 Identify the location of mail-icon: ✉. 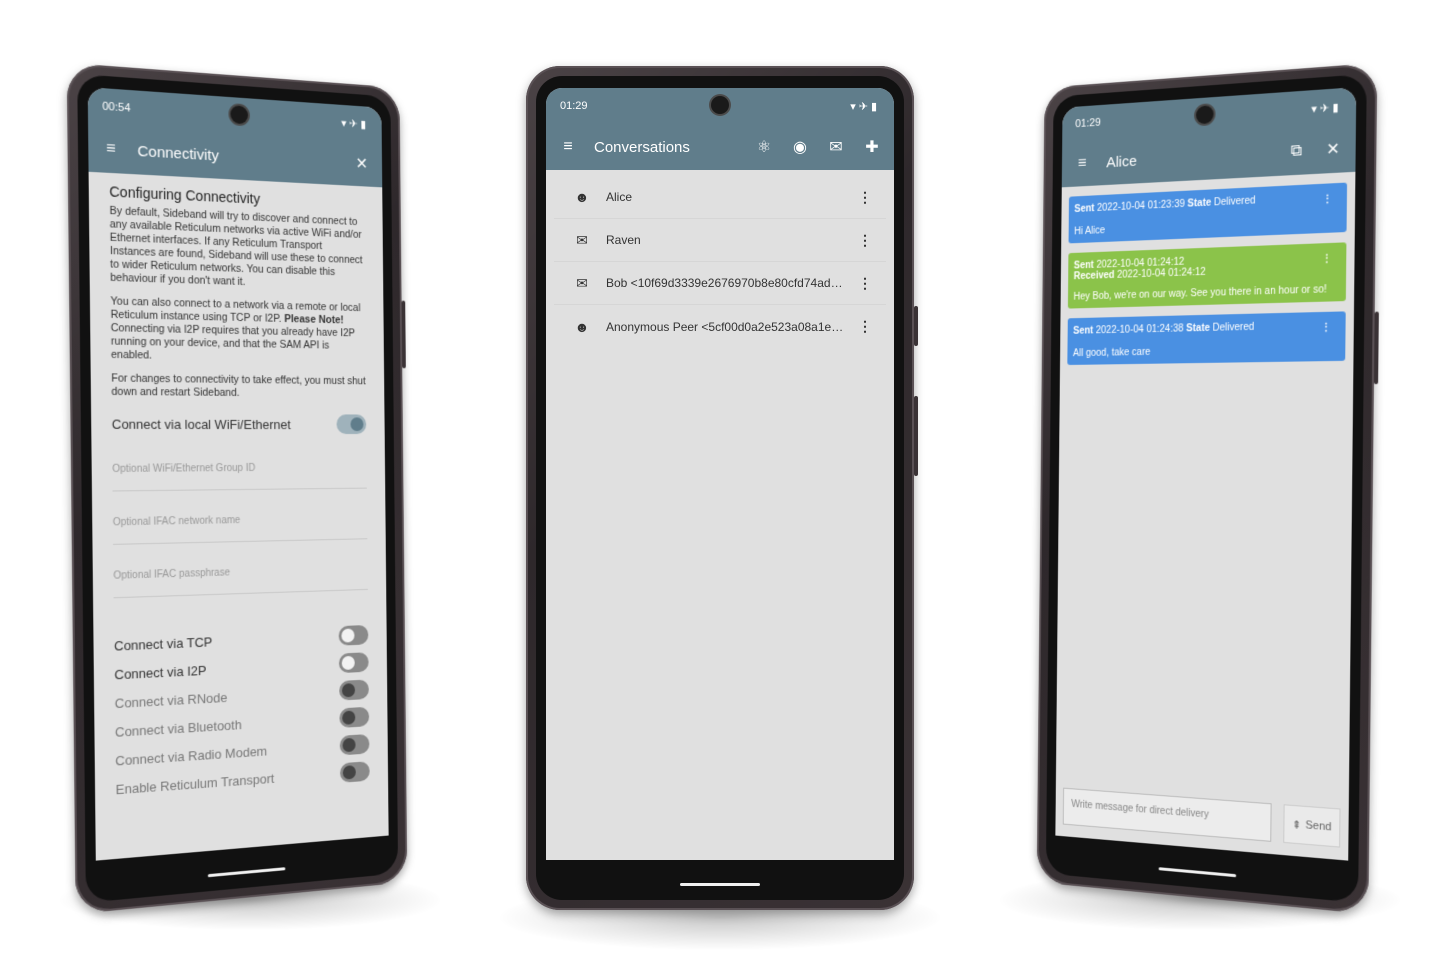
(582, 282).